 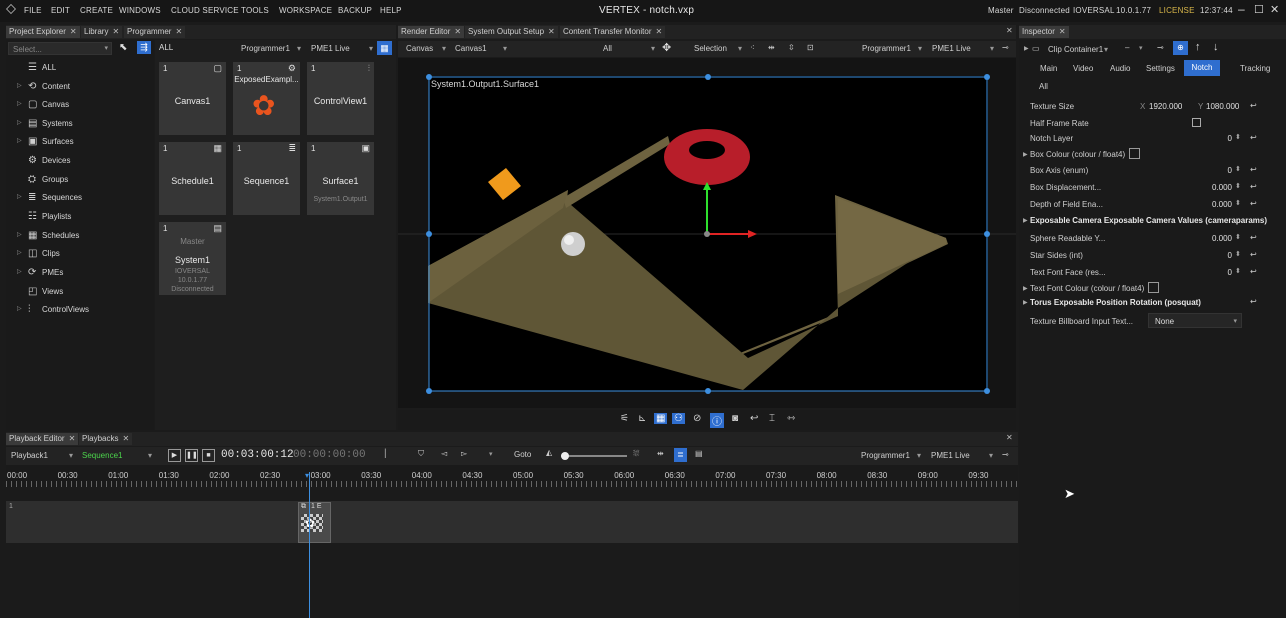 I want to click on programmer-dropdown: Programmer1 ▾, so click(x=271, y=48).